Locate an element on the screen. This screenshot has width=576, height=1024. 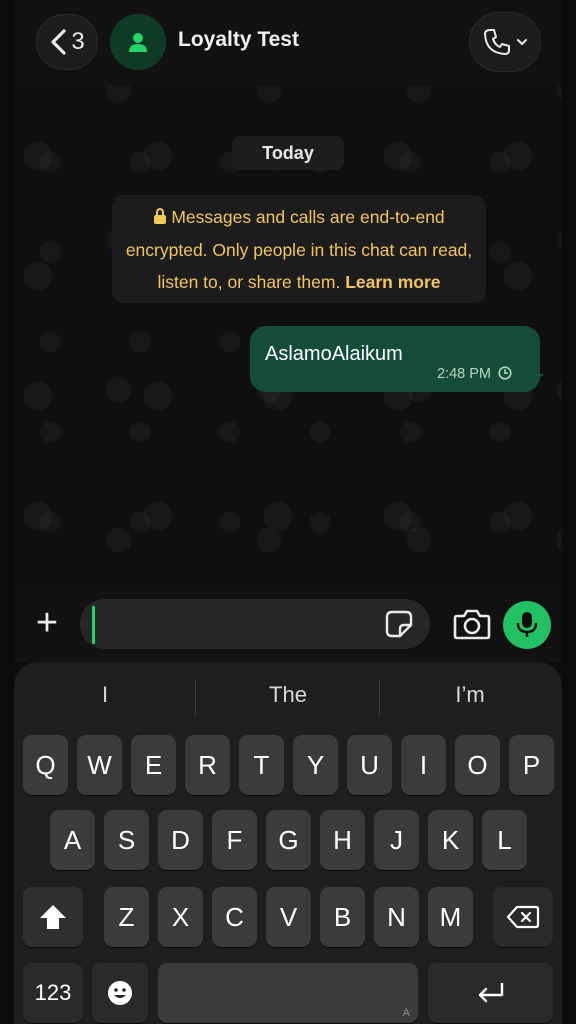
key-y: Y is located at coordinates (315, 765).